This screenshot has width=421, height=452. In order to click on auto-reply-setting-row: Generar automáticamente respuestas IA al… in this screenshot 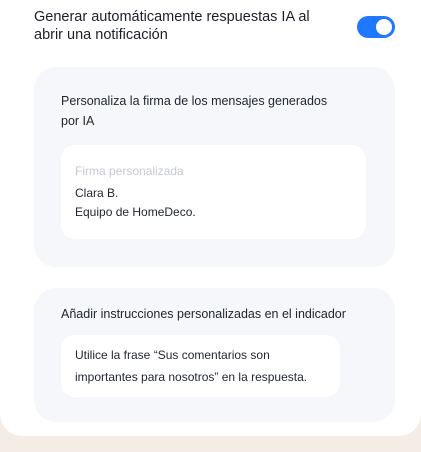, I will do `click(216, 28)`.